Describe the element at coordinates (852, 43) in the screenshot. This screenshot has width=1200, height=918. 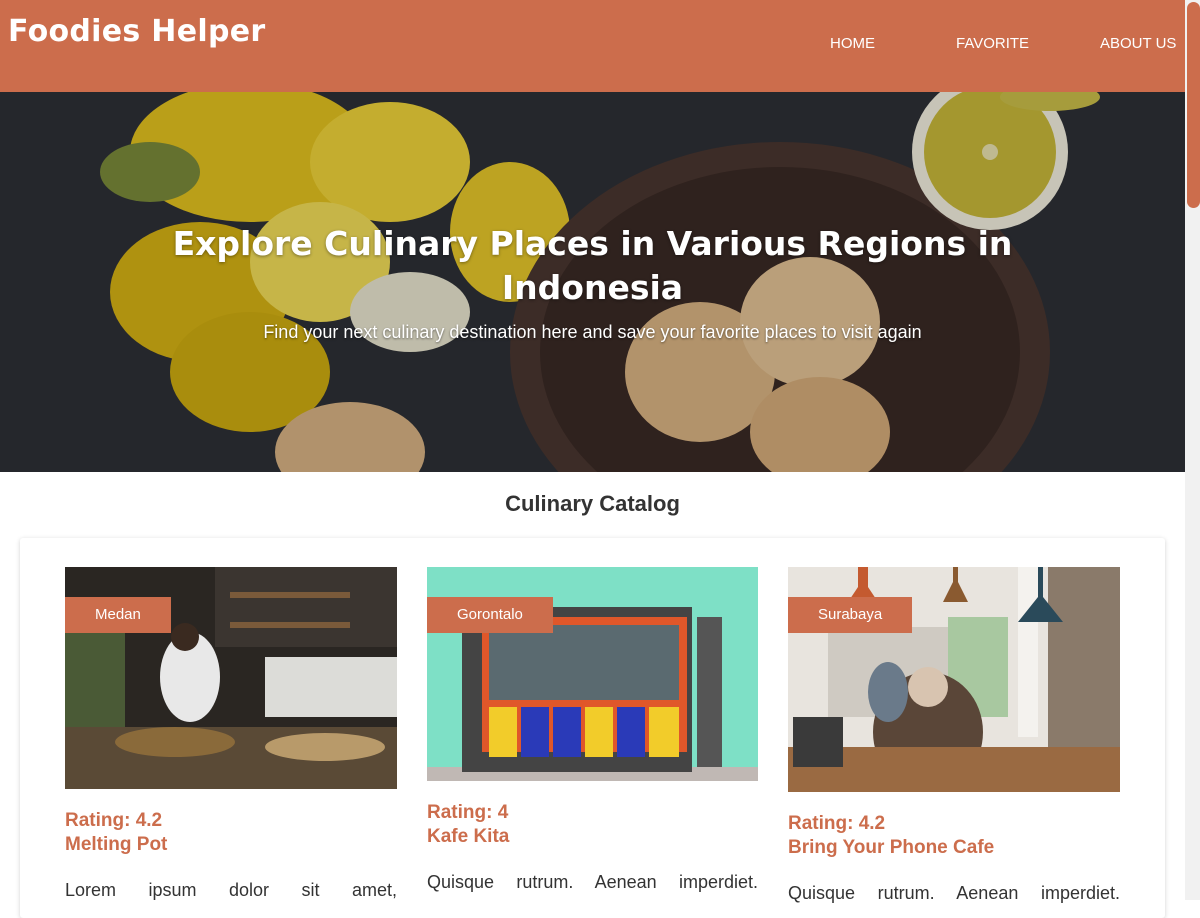
I see `nav-home-link: HOME` at that location.